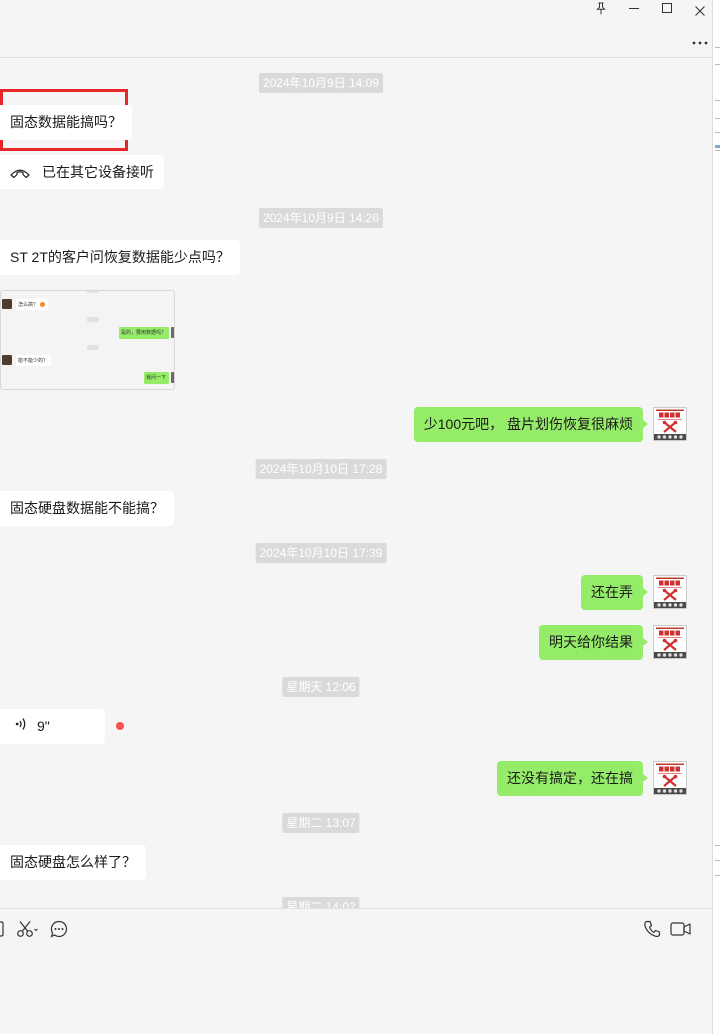 The image size is (720, 1034). Describe the element at coordinates (28, 931) in the screenshot. I see `scissors-icon` at that location.